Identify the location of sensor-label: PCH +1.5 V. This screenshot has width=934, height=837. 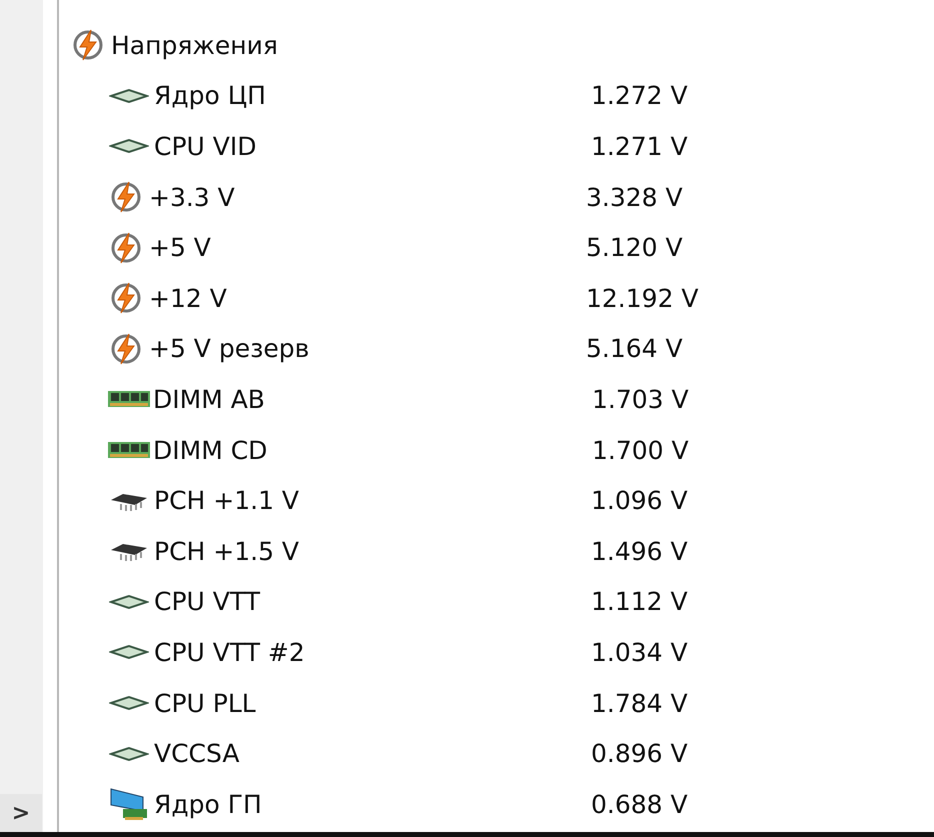
(227, 551).